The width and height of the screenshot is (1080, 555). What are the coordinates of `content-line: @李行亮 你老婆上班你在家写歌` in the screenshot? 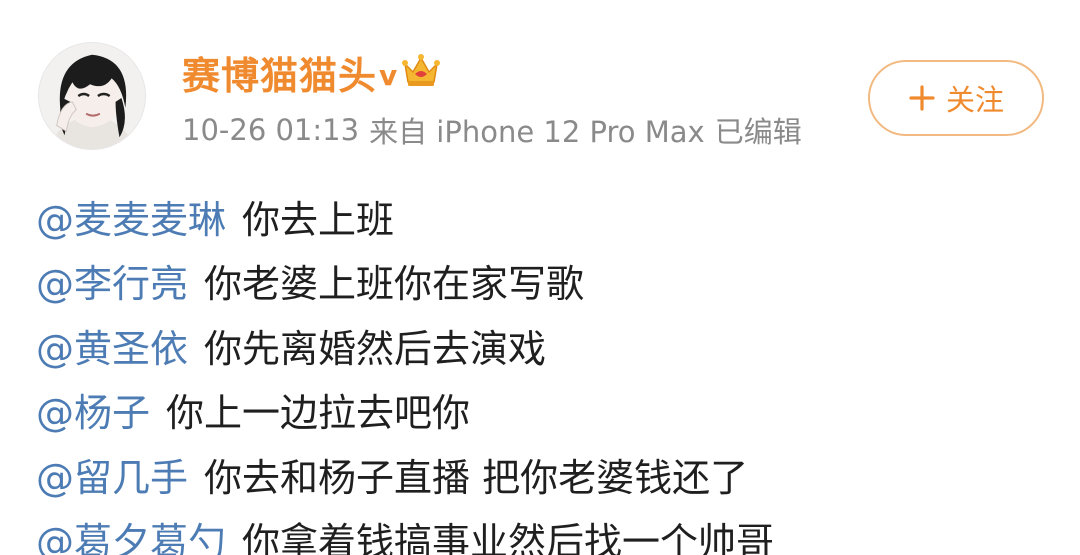 It's located at (405, 281).